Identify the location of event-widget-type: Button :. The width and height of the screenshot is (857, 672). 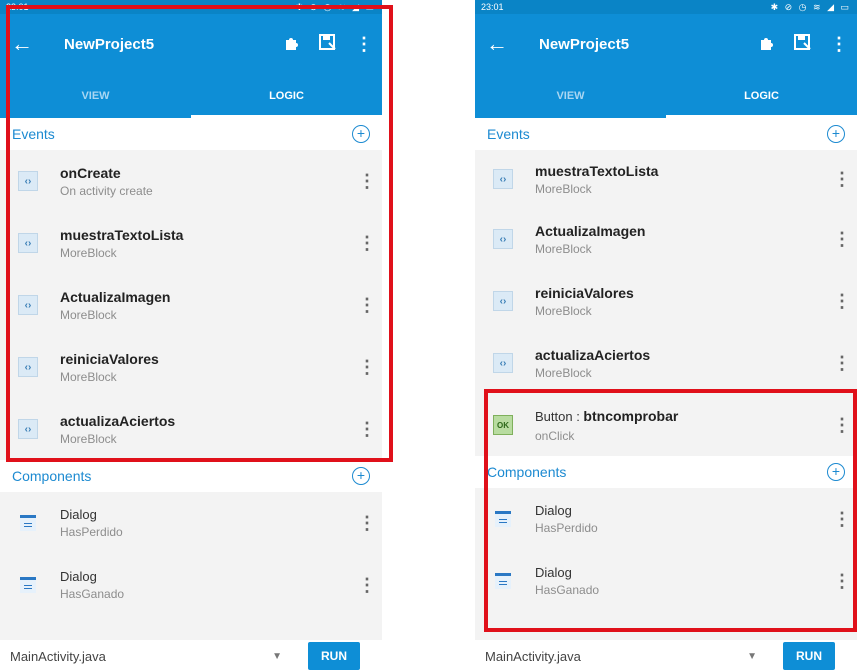
(559, 416).